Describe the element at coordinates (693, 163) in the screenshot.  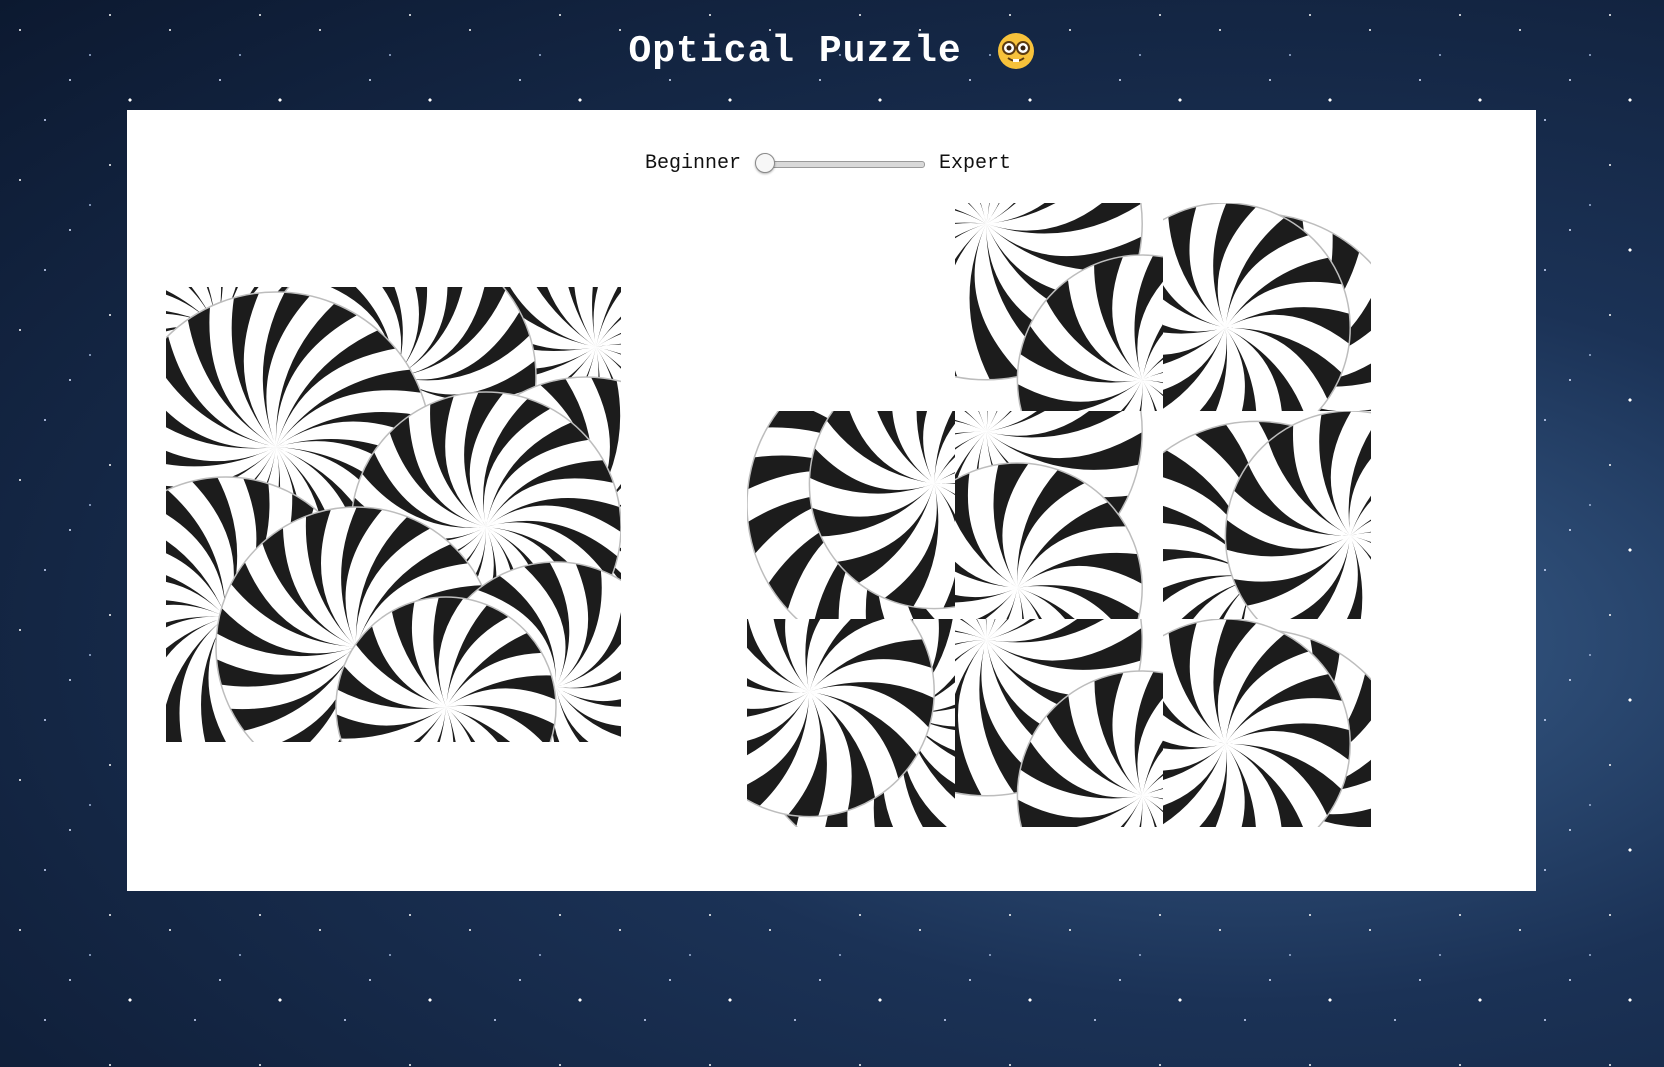
I see `difficulty-min-label: Beginner` at that location.